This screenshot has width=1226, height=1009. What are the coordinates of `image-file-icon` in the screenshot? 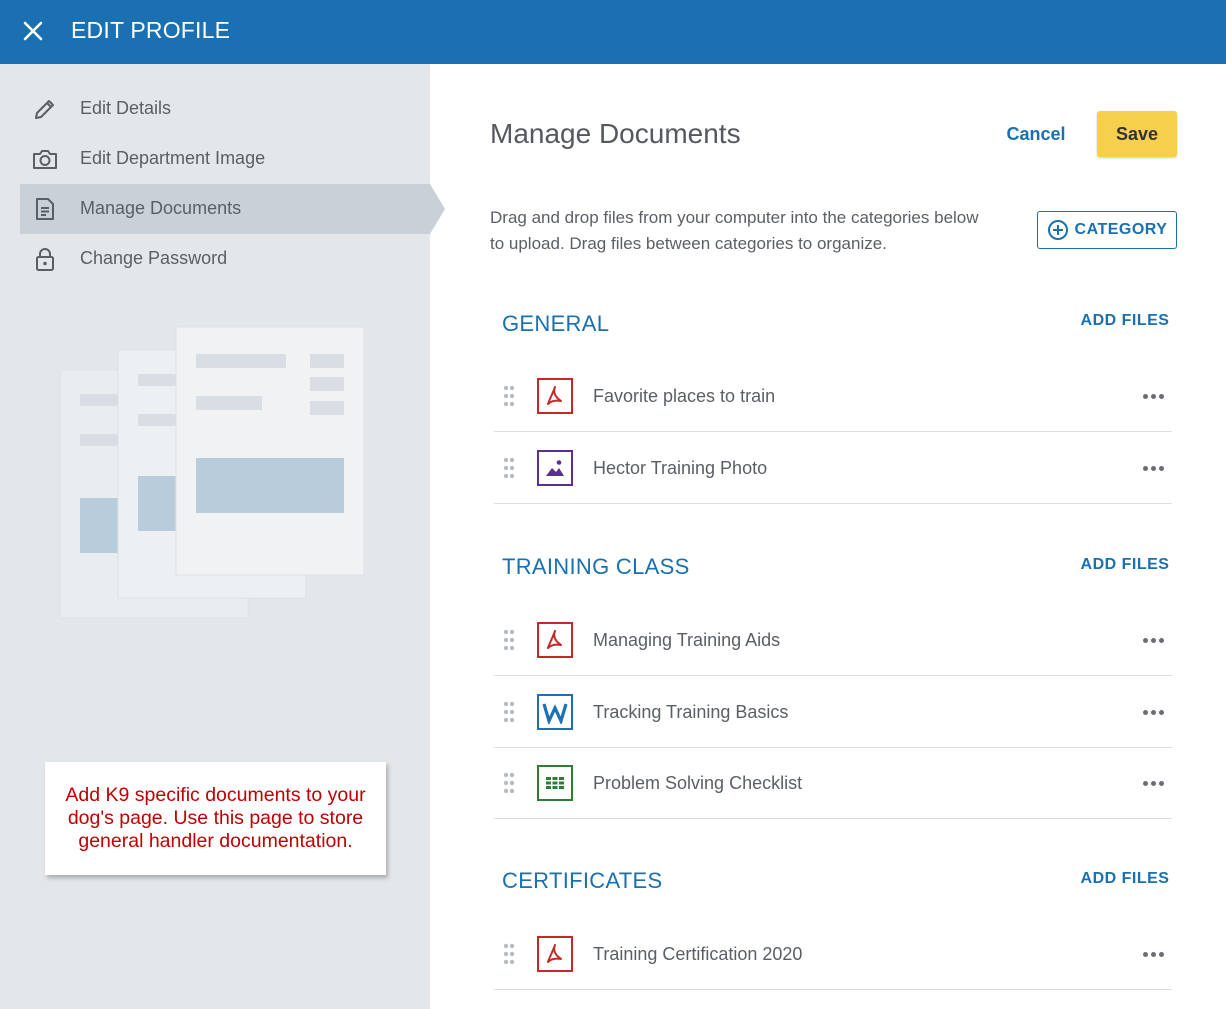 It's located at (555, 468).